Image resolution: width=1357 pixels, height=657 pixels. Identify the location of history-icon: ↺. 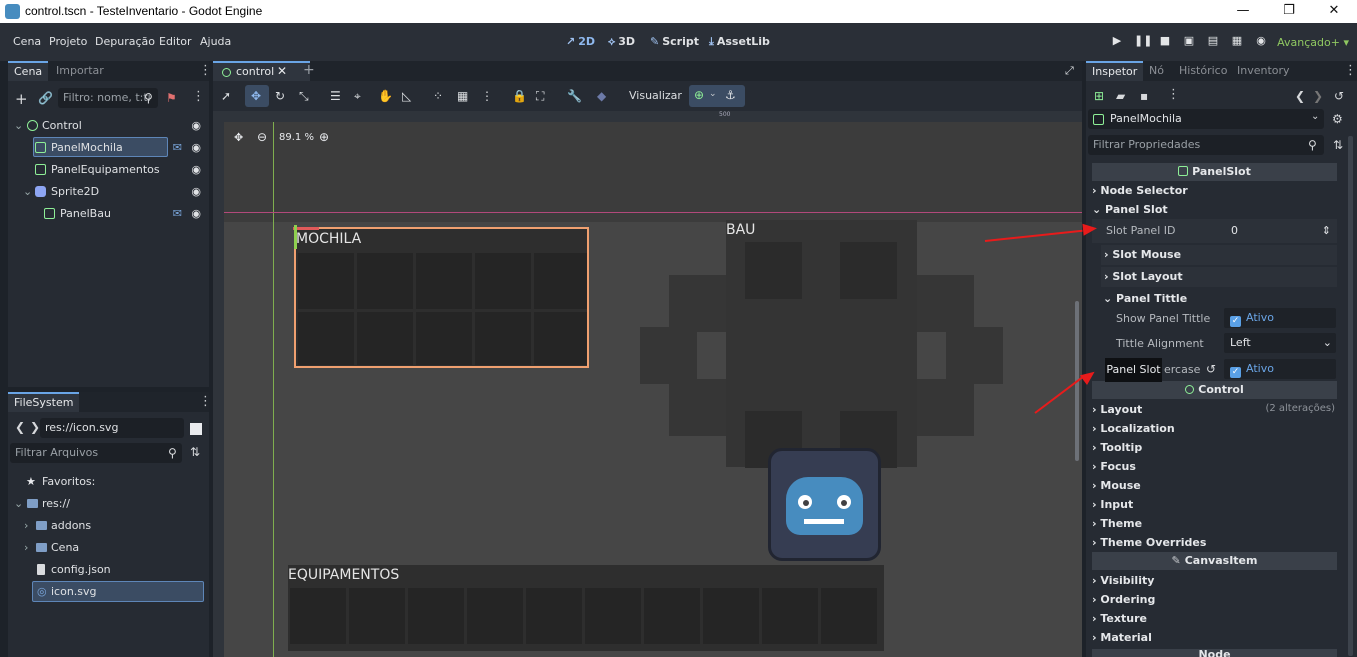
(1339, 96).